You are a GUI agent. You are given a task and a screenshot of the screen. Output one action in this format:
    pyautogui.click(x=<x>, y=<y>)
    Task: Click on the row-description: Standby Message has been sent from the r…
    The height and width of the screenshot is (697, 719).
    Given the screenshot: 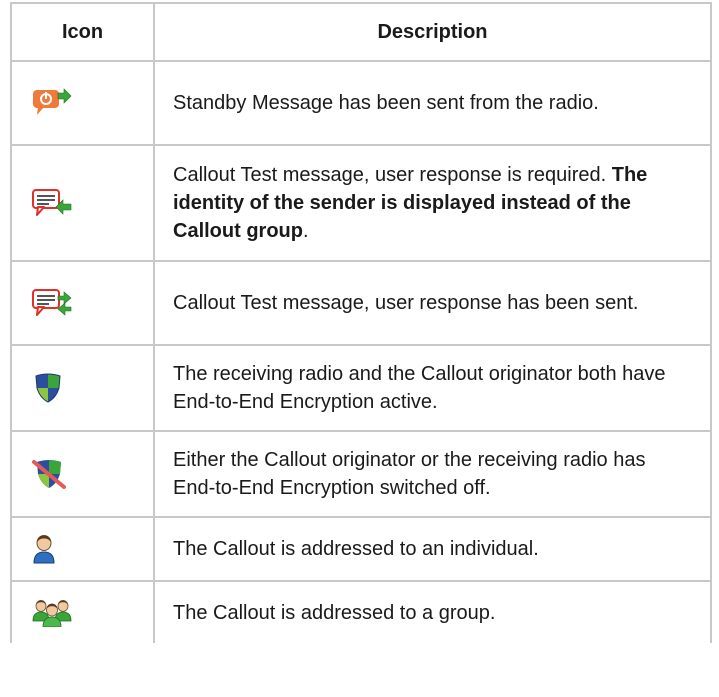 What is the action you would take?
    pyautogui.click(x=432, y=103)
    